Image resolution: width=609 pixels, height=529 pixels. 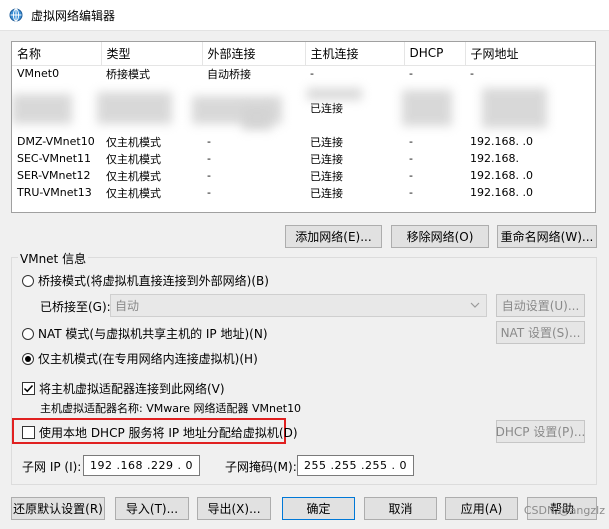 I want to click on adapter-name-text: 主机虚拟适配器名称: VMware 网络适配器 VMnet10, so click(x=171, y=408).